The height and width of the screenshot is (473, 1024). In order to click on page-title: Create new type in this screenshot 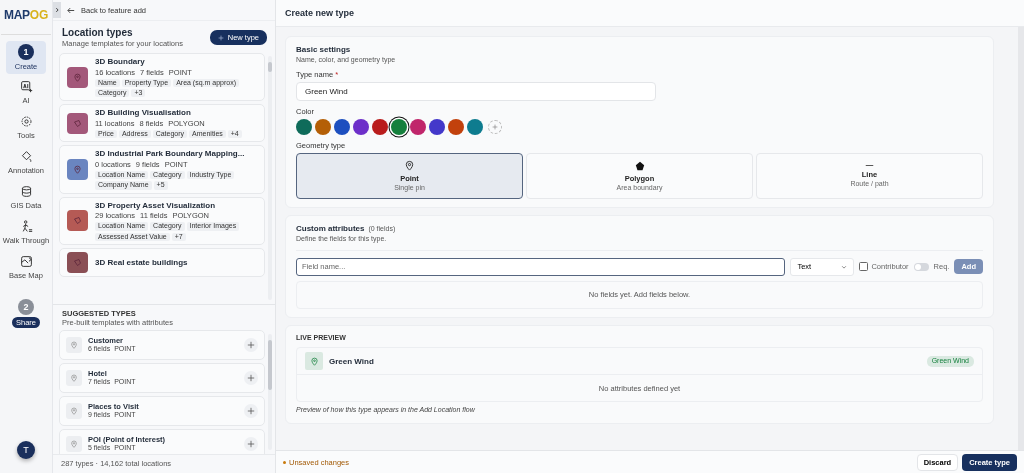, I will do `click(320, 13)`.